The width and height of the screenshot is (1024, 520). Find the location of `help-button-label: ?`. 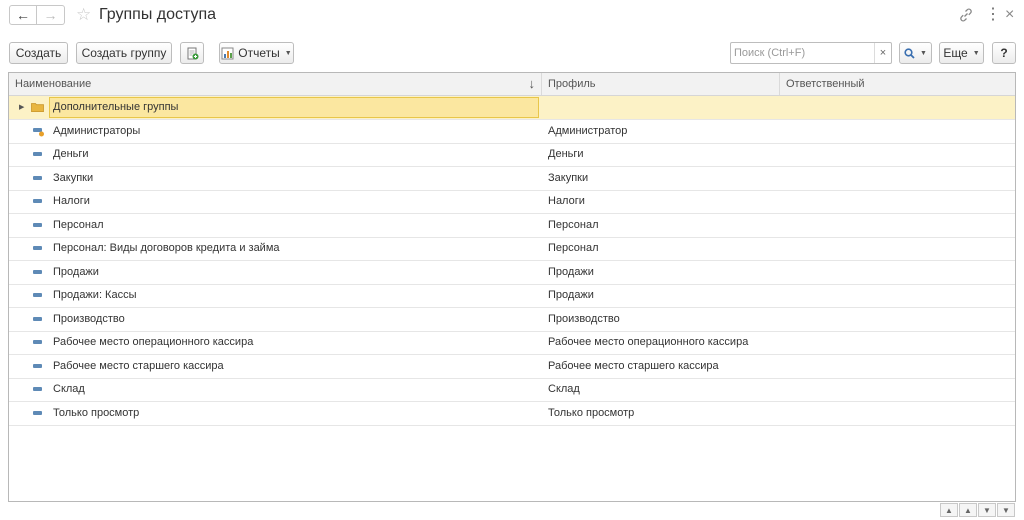

help-button-label: ? is located at coordinates (1004, 53).